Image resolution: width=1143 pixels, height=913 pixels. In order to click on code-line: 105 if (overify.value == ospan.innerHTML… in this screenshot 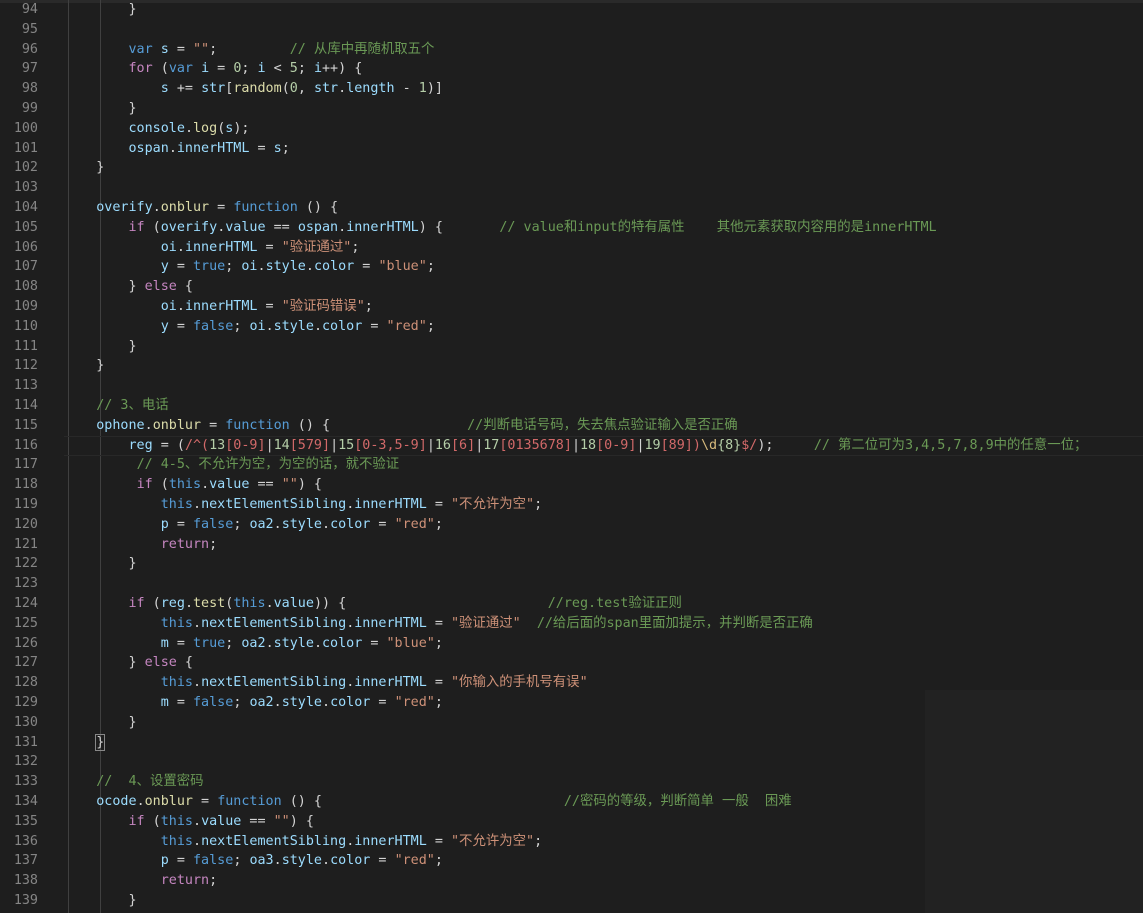, I will do `click(571, 228)`.